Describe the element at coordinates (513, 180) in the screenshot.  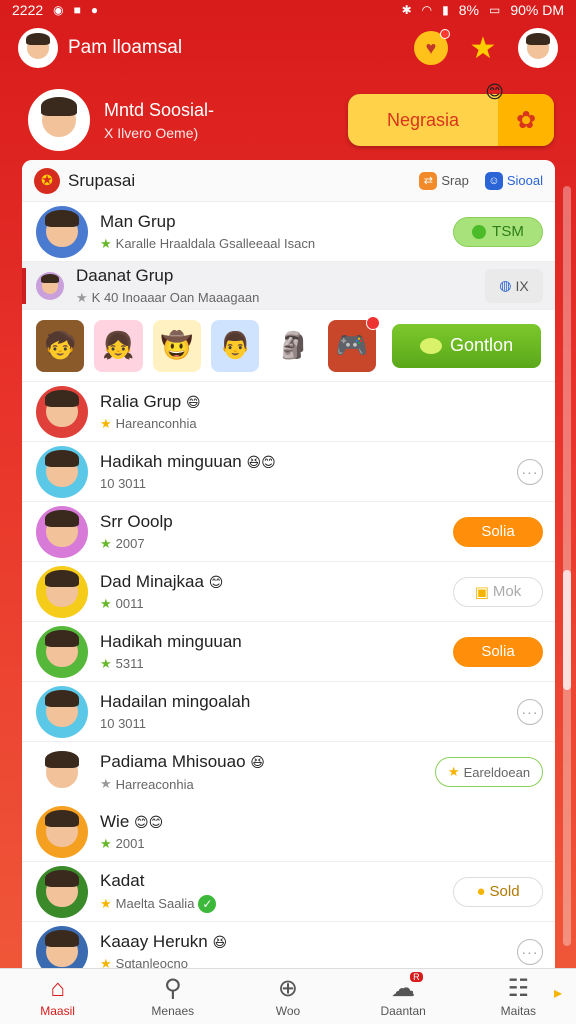
I see `siooal-link: ☺ Siooal` at that location.